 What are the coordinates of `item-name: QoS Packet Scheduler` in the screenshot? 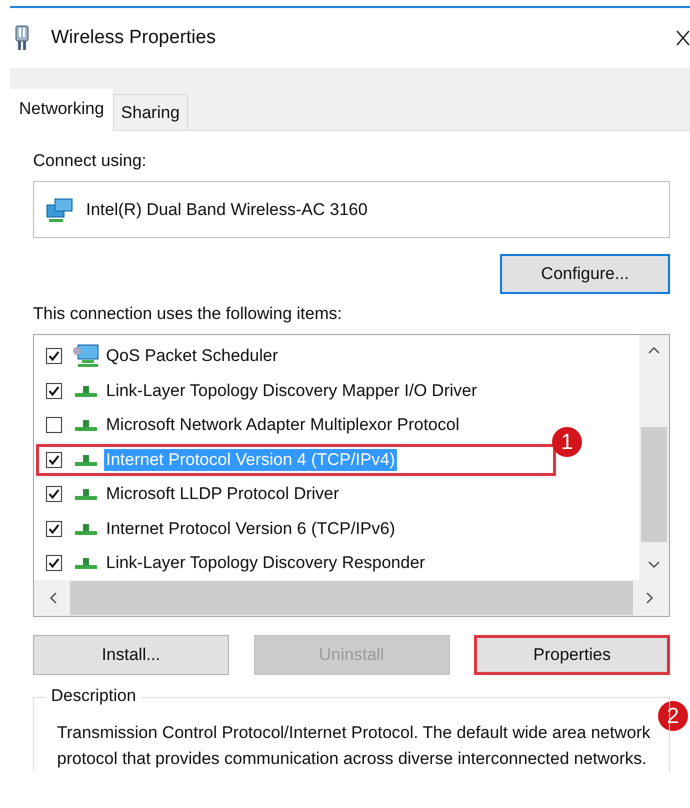 It's located at (192, 356).